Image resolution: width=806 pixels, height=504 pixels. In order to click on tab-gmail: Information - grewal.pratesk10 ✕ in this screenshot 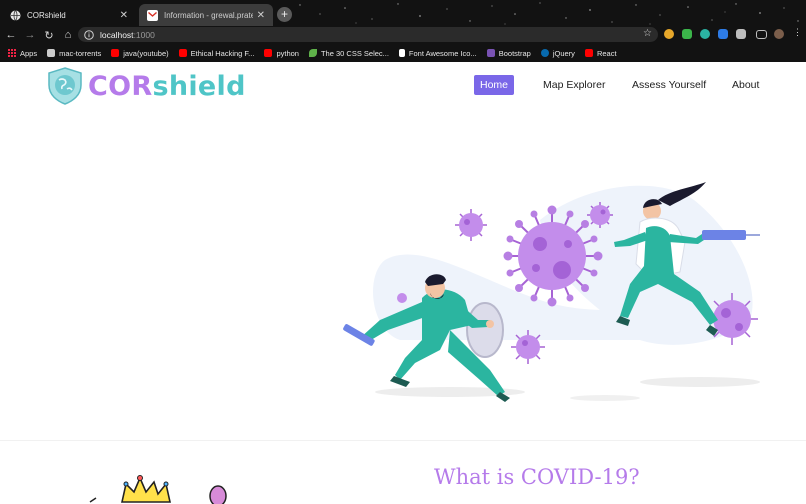, I will do `click(206, 15)`.